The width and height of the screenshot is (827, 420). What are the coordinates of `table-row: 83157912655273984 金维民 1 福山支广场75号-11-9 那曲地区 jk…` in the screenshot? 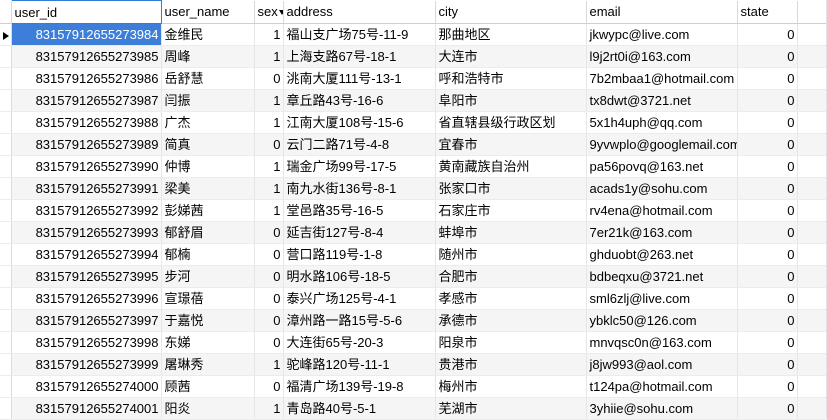 It's located at (413, 34).